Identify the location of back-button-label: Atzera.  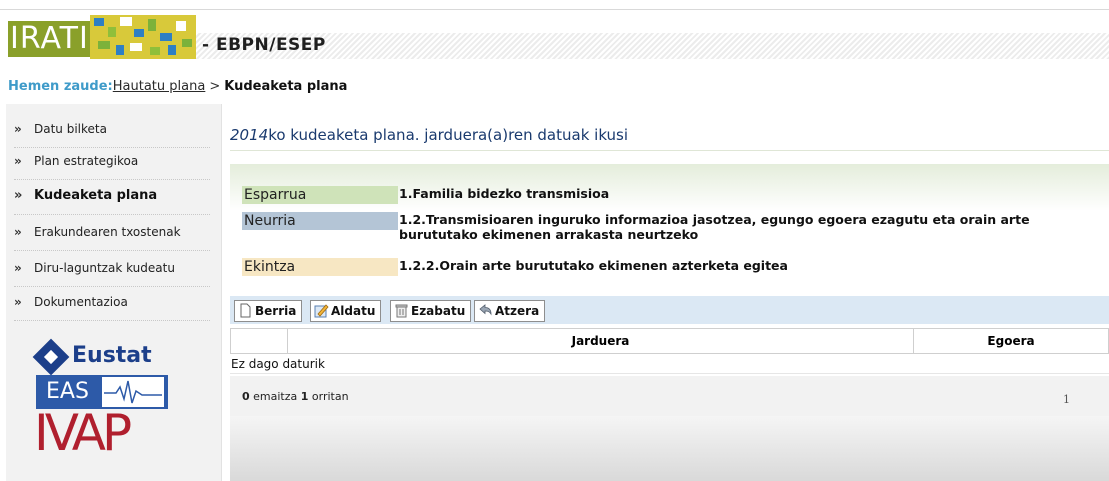
(517, 311).